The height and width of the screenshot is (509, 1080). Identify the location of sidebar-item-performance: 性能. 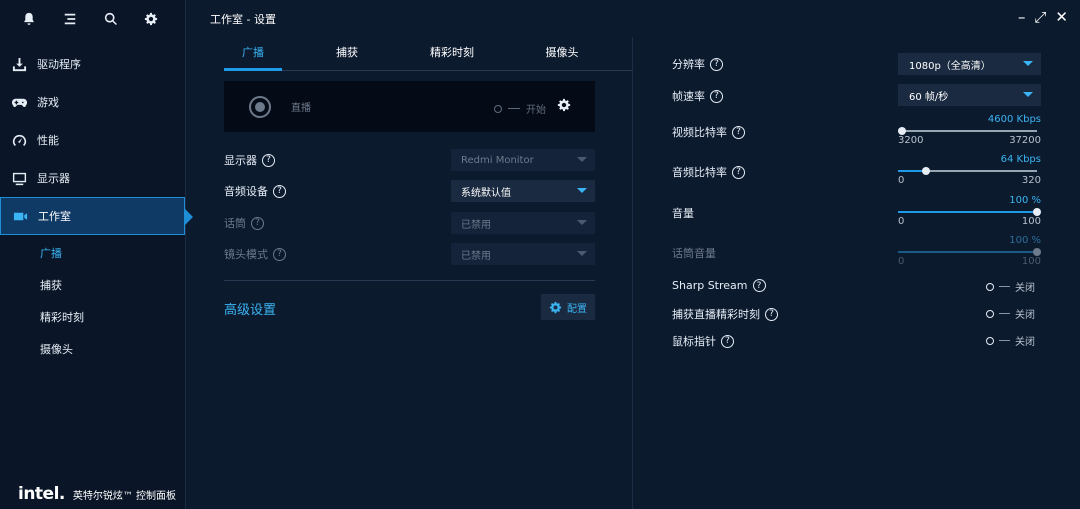
(92, 140).